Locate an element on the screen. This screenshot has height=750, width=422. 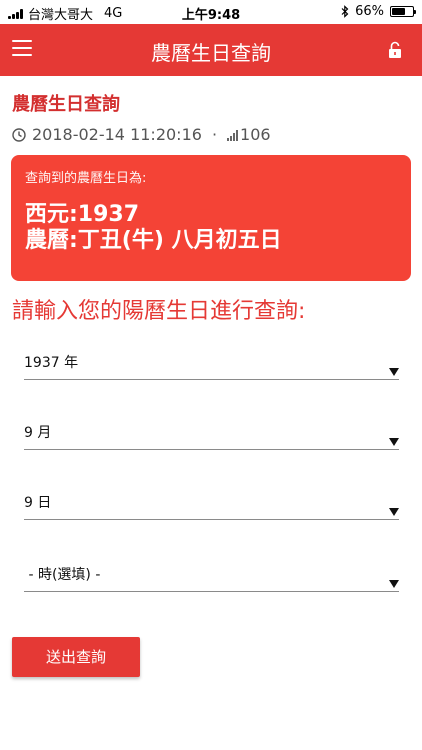
status-bar: 台灣大哥大 4G 上午9:48 66% is located at coordinates (211, 12).